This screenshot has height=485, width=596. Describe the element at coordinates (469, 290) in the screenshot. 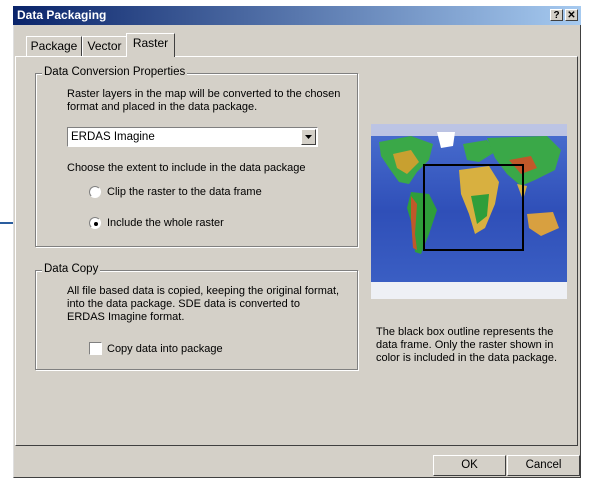

I see `antarctica` at that location.